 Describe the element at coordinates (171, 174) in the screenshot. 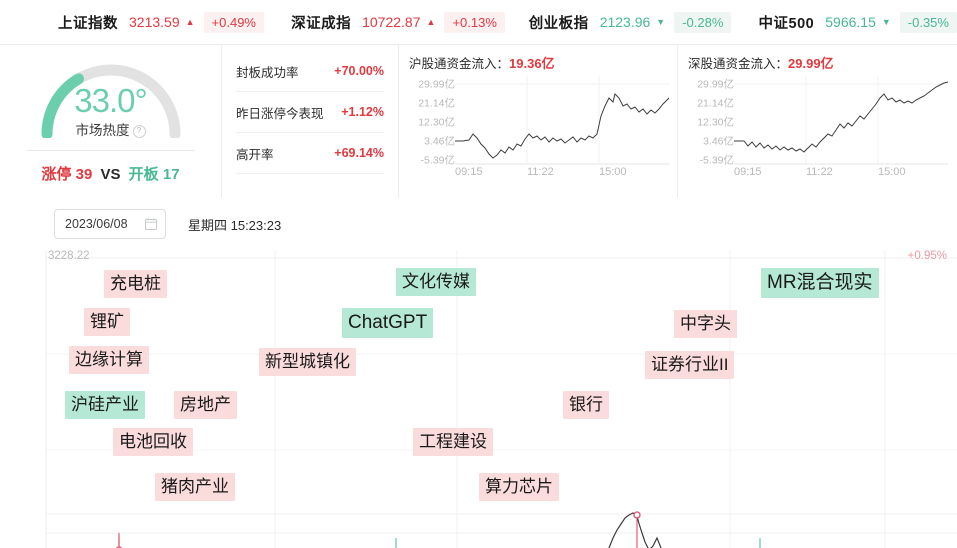

I see `open-board-count: 17` at that location.